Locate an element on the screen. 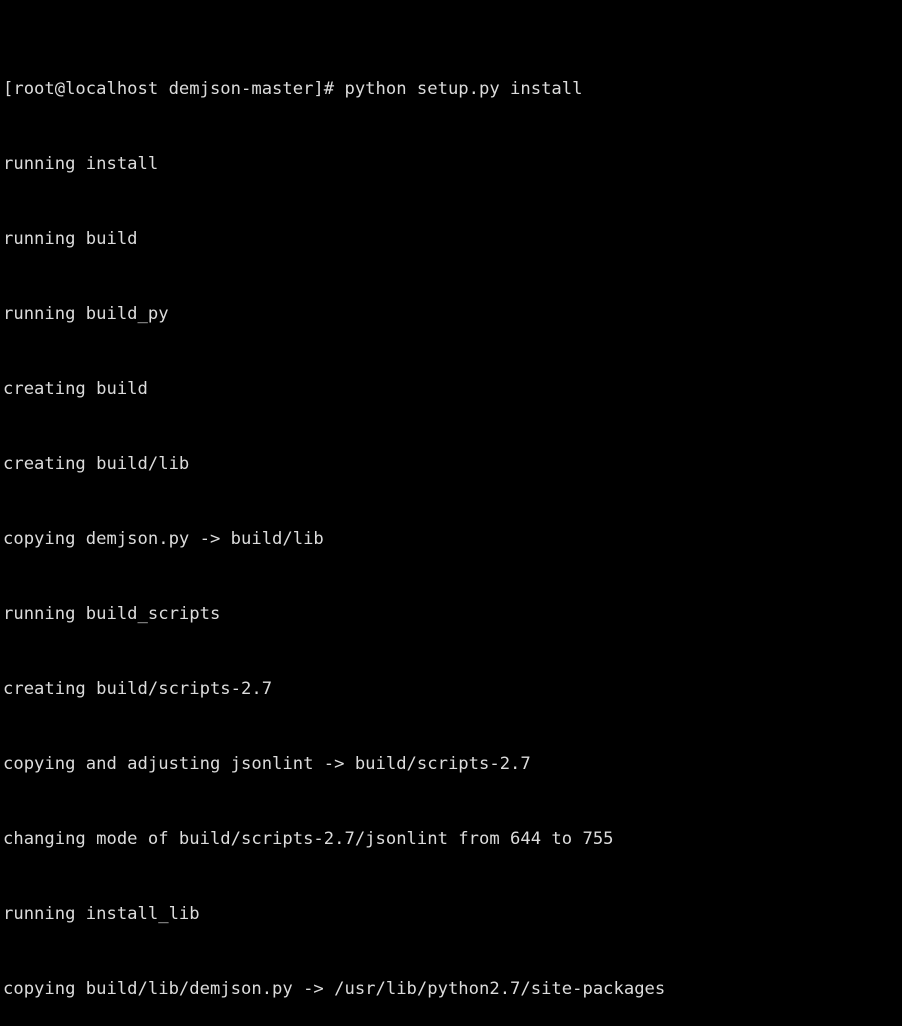 This screenshot has height=1026, width=902. terminal-line: creating build/scripts-2.7 is located at coordinates (138, 689).